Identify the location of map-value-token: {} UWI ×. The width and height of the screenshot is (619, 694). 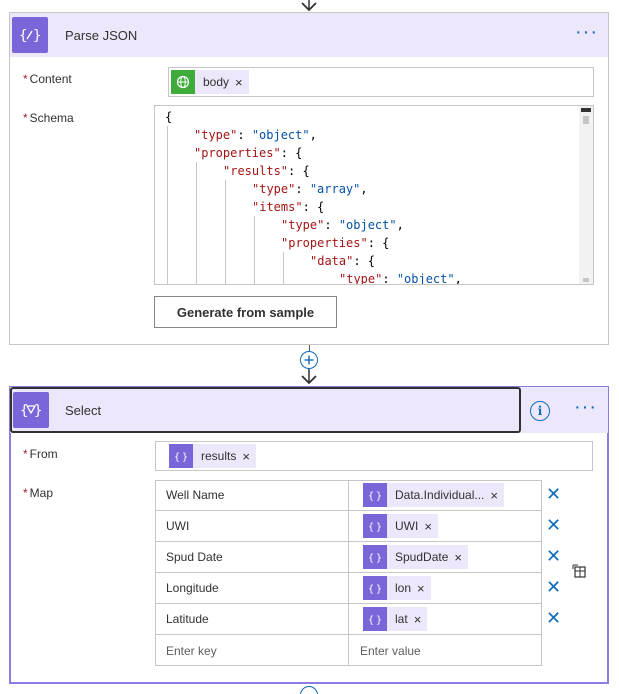
(400, 526).